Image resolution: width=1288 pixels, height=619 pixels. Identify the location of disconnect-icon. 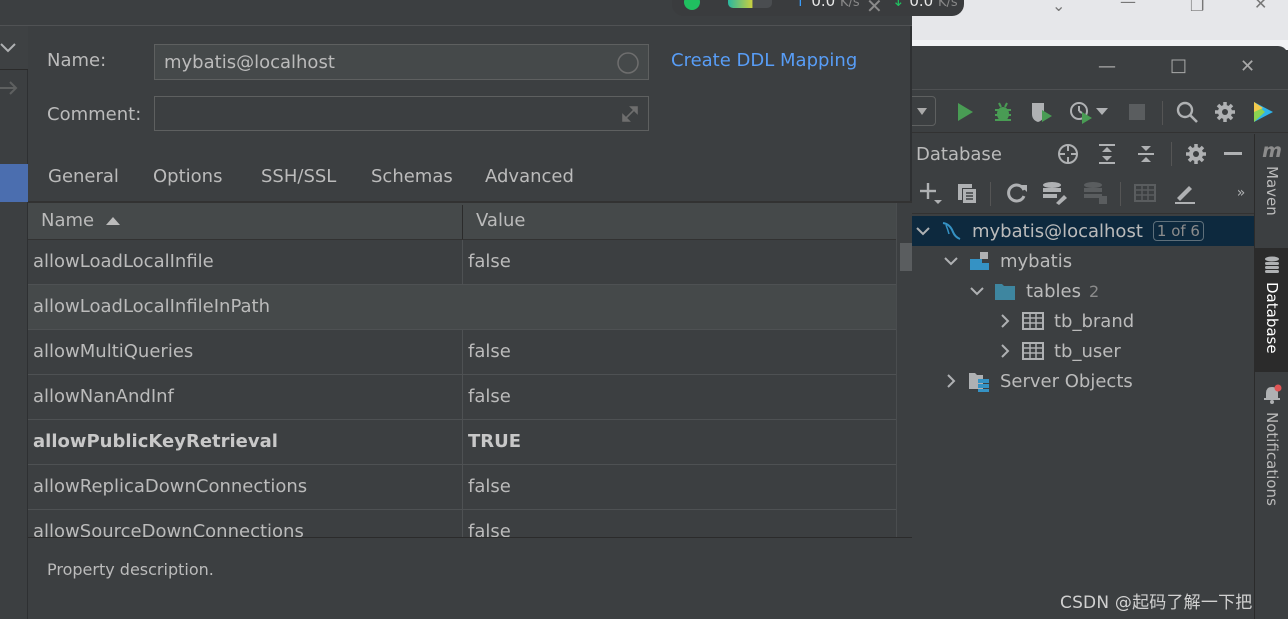
(1095, 193).